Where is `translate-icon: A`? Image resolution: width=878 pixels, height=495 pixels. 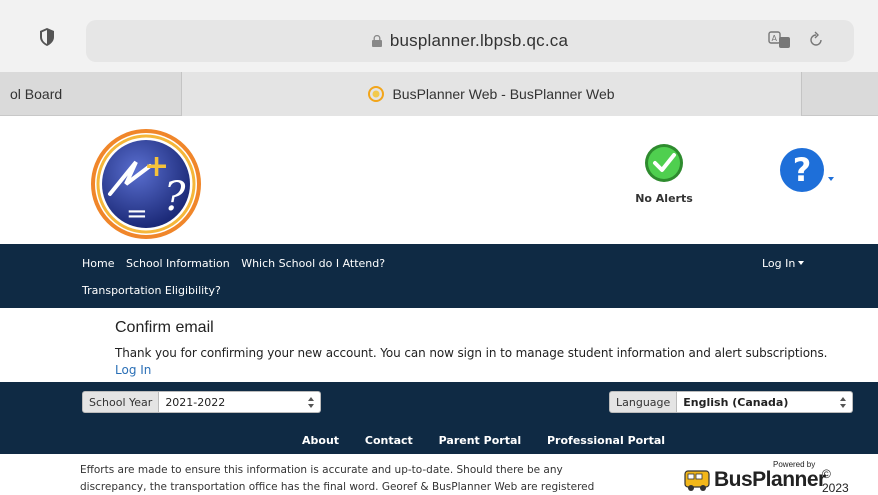 translate-icon: A is located at coordinates (780, 40).